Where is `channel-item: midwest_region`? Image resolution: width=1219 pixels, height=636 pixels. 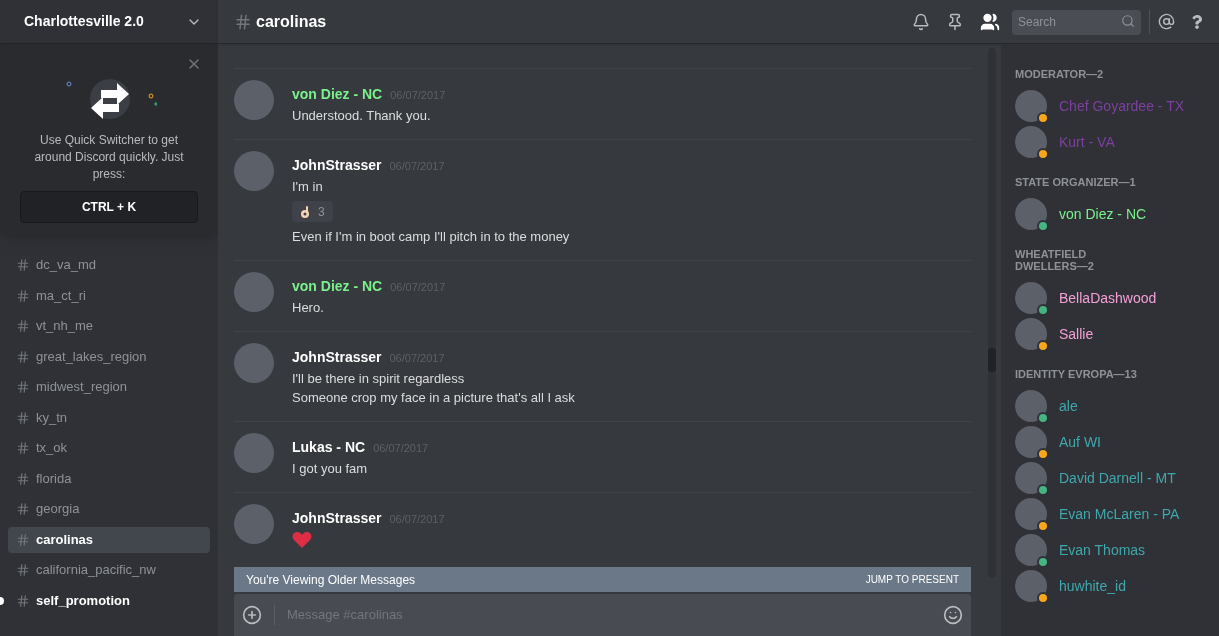 channel-item: midwest_region is located at coordinates (109, 387).